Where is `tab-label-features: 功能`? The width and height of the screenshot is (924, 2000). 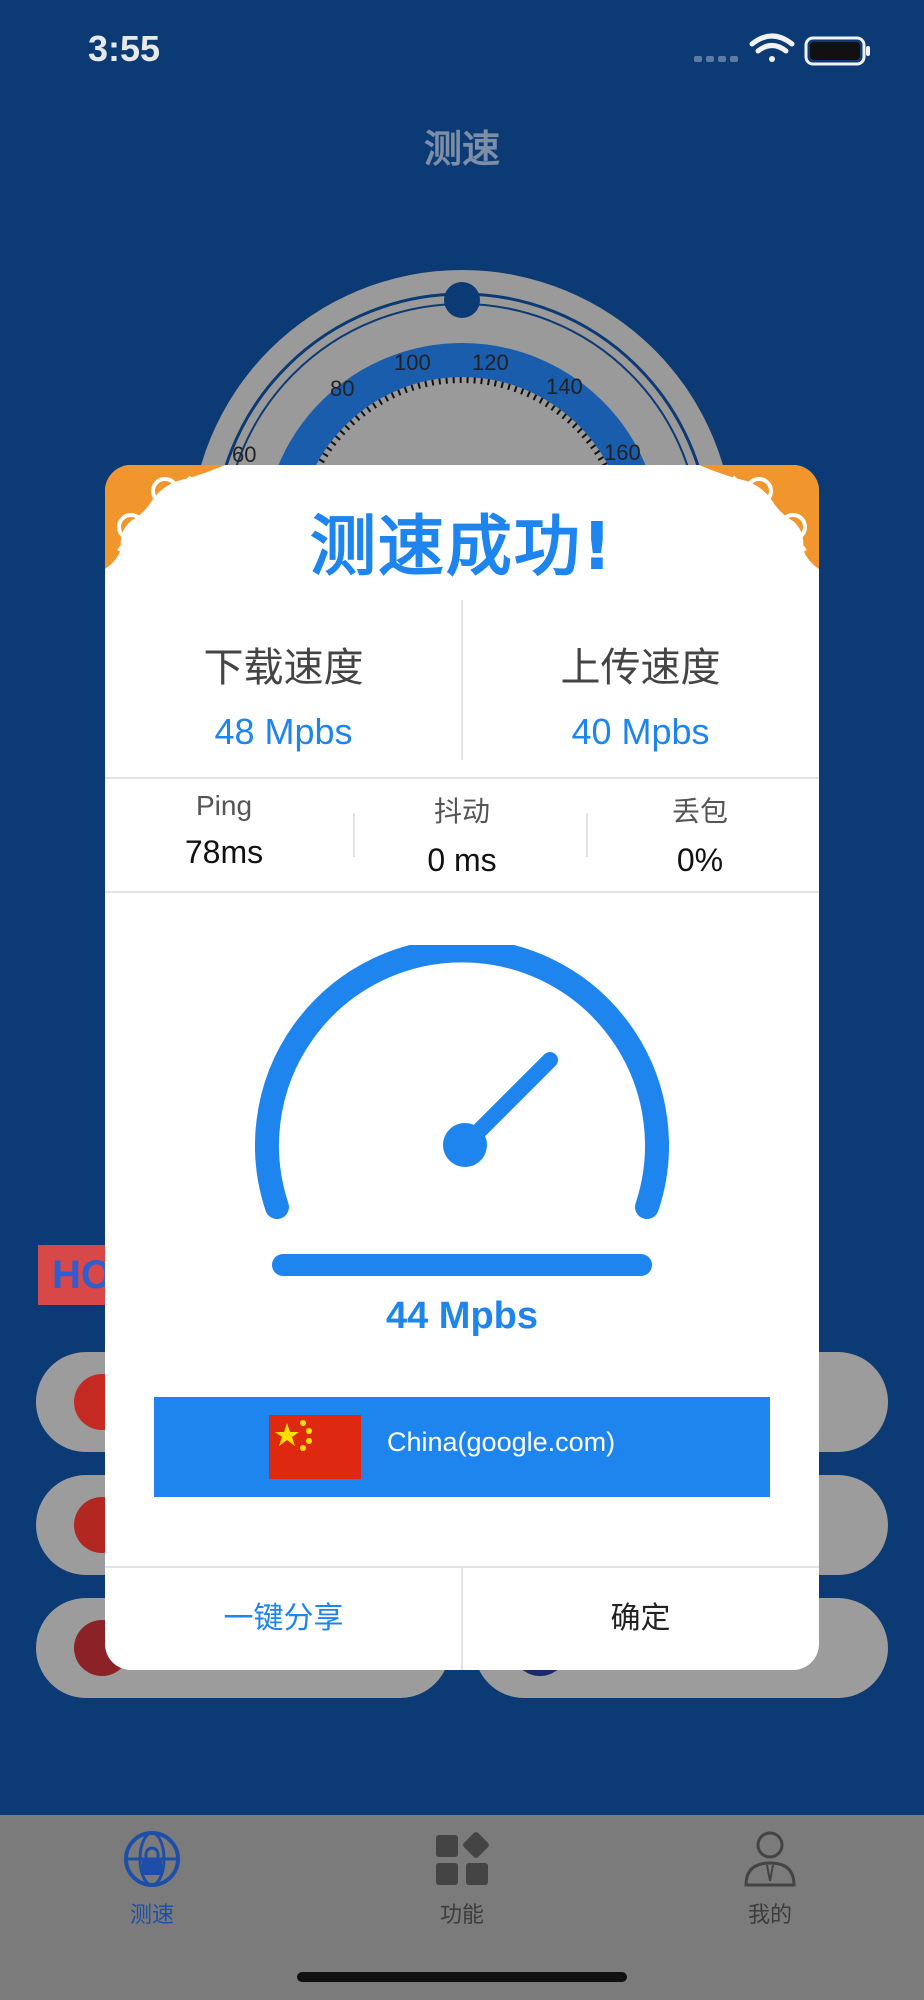 tab-label-features: 功能 is located at coordinates (461, 1915).